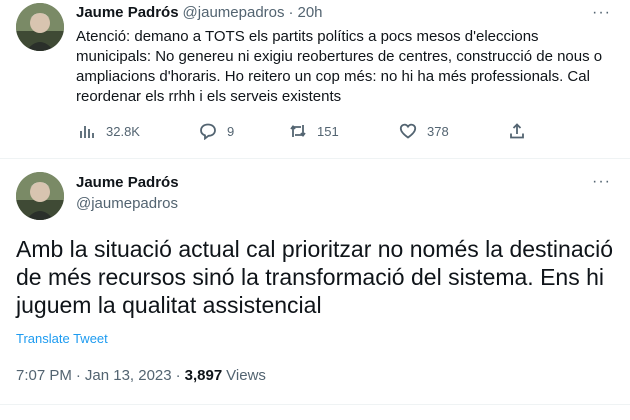 This screenshot has width=630, height=420. What do you see at coordinates (231, 131) in the screenshot?
I see `reply-count: 9` at bounding box center [231, 131].